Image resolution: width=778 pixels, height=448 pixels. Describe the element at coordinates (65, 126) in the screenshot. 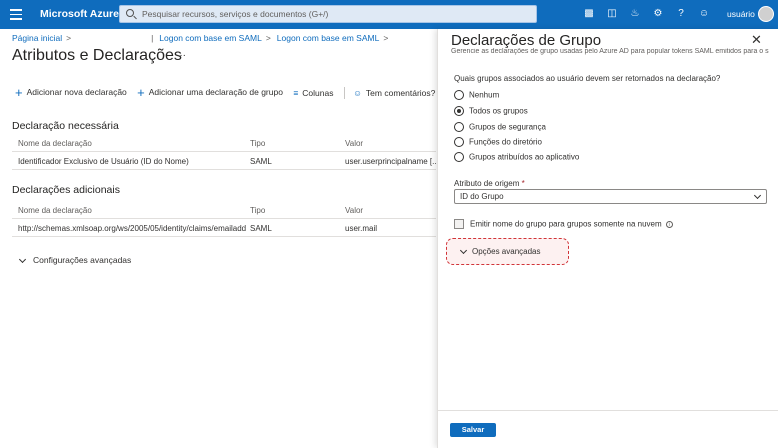

I see `required-claim-heading: Declaração necessária` at that location.